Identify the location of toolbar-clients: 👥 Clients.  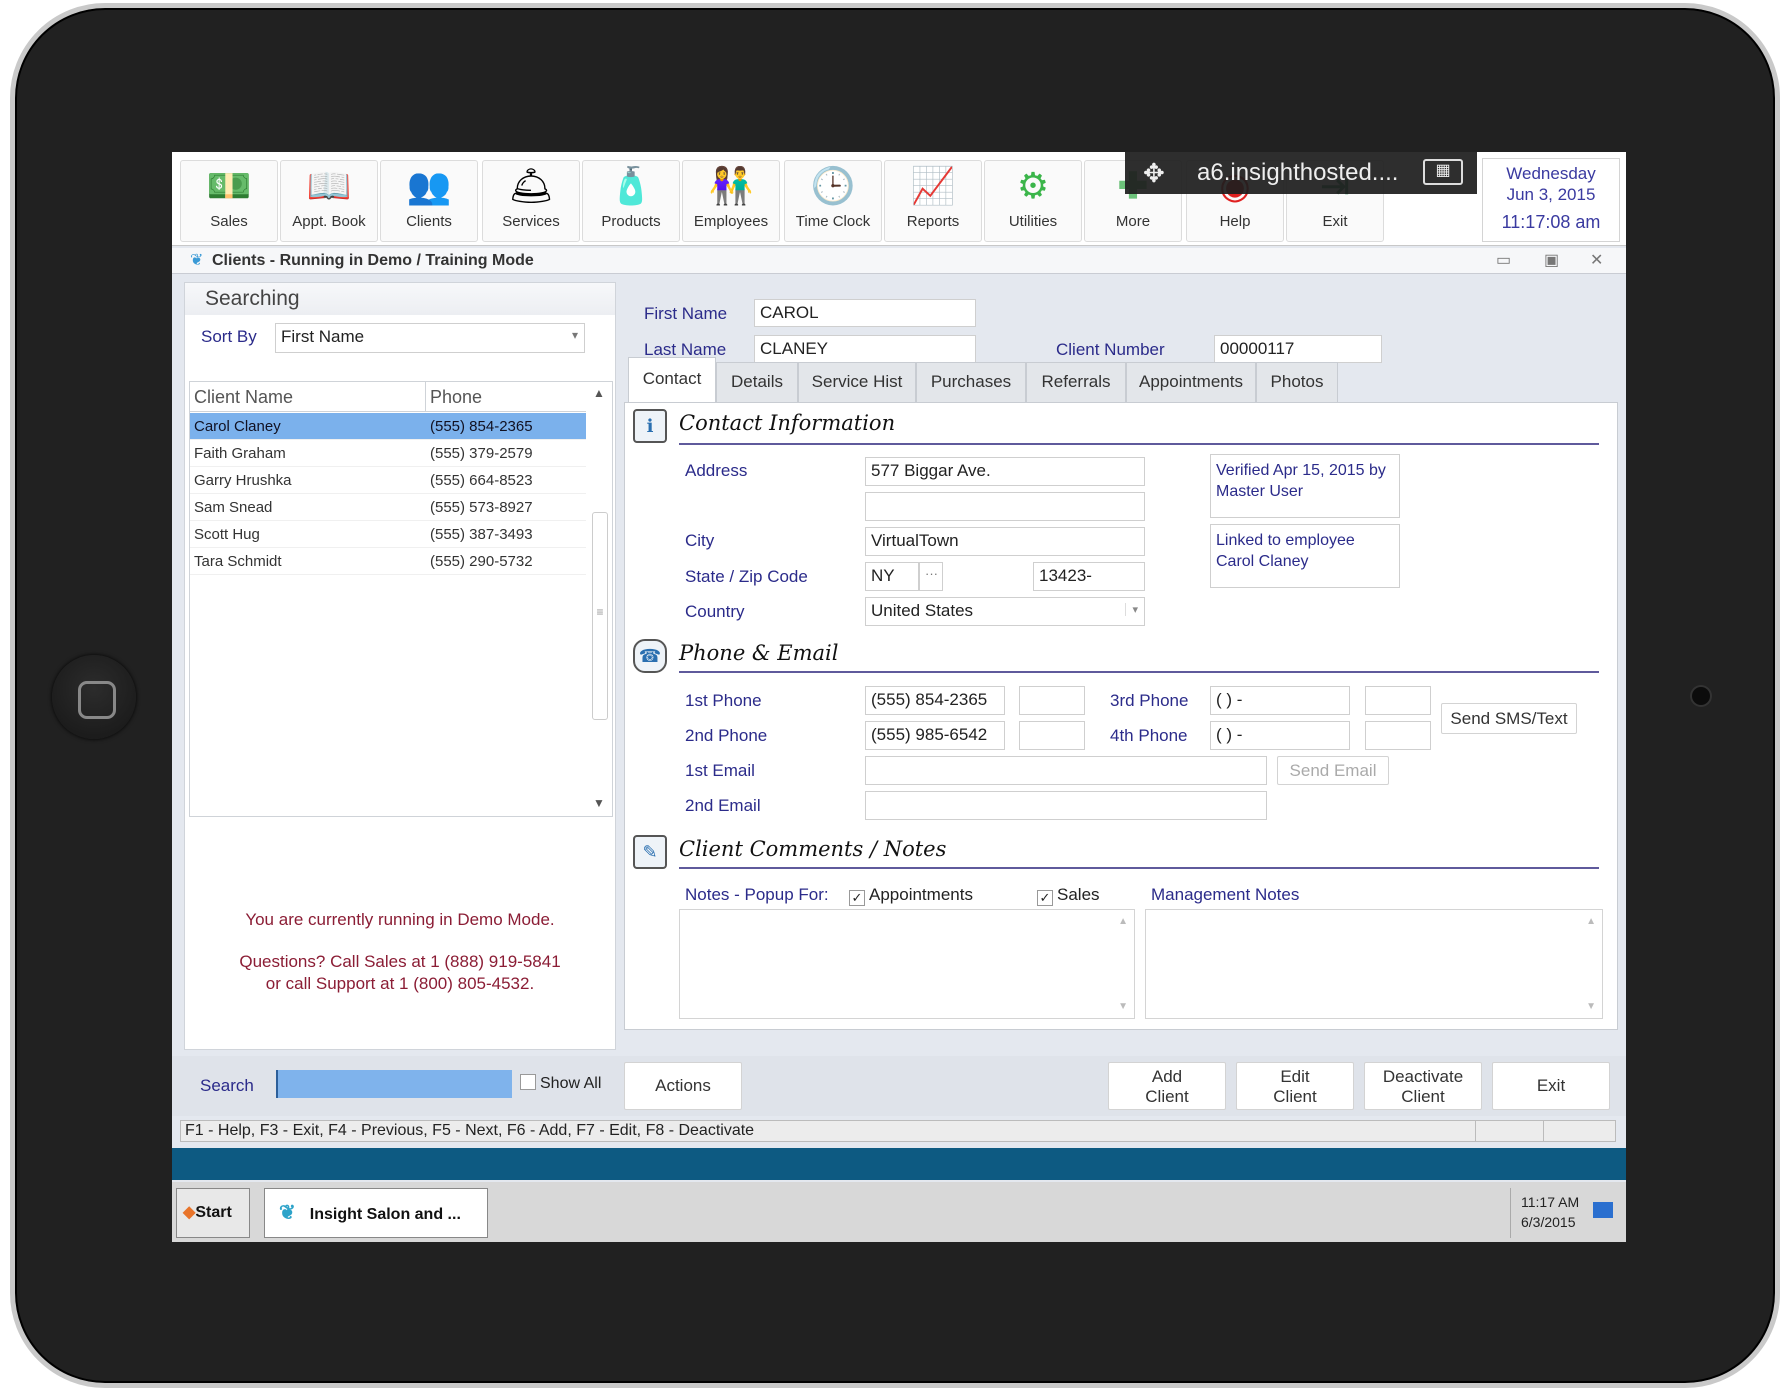
(429, 201).